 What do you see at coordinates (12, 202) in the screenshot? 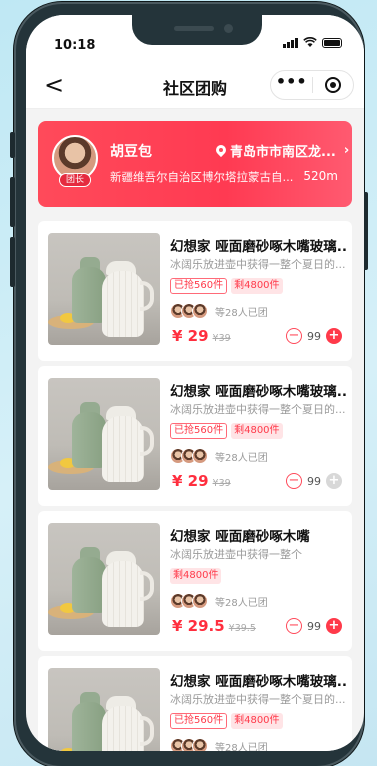
I see `volume-up-button` at bounding box center [12, 202].